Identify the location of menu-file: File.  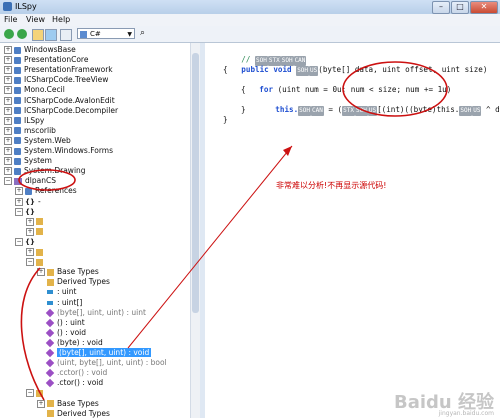
(10, 19).